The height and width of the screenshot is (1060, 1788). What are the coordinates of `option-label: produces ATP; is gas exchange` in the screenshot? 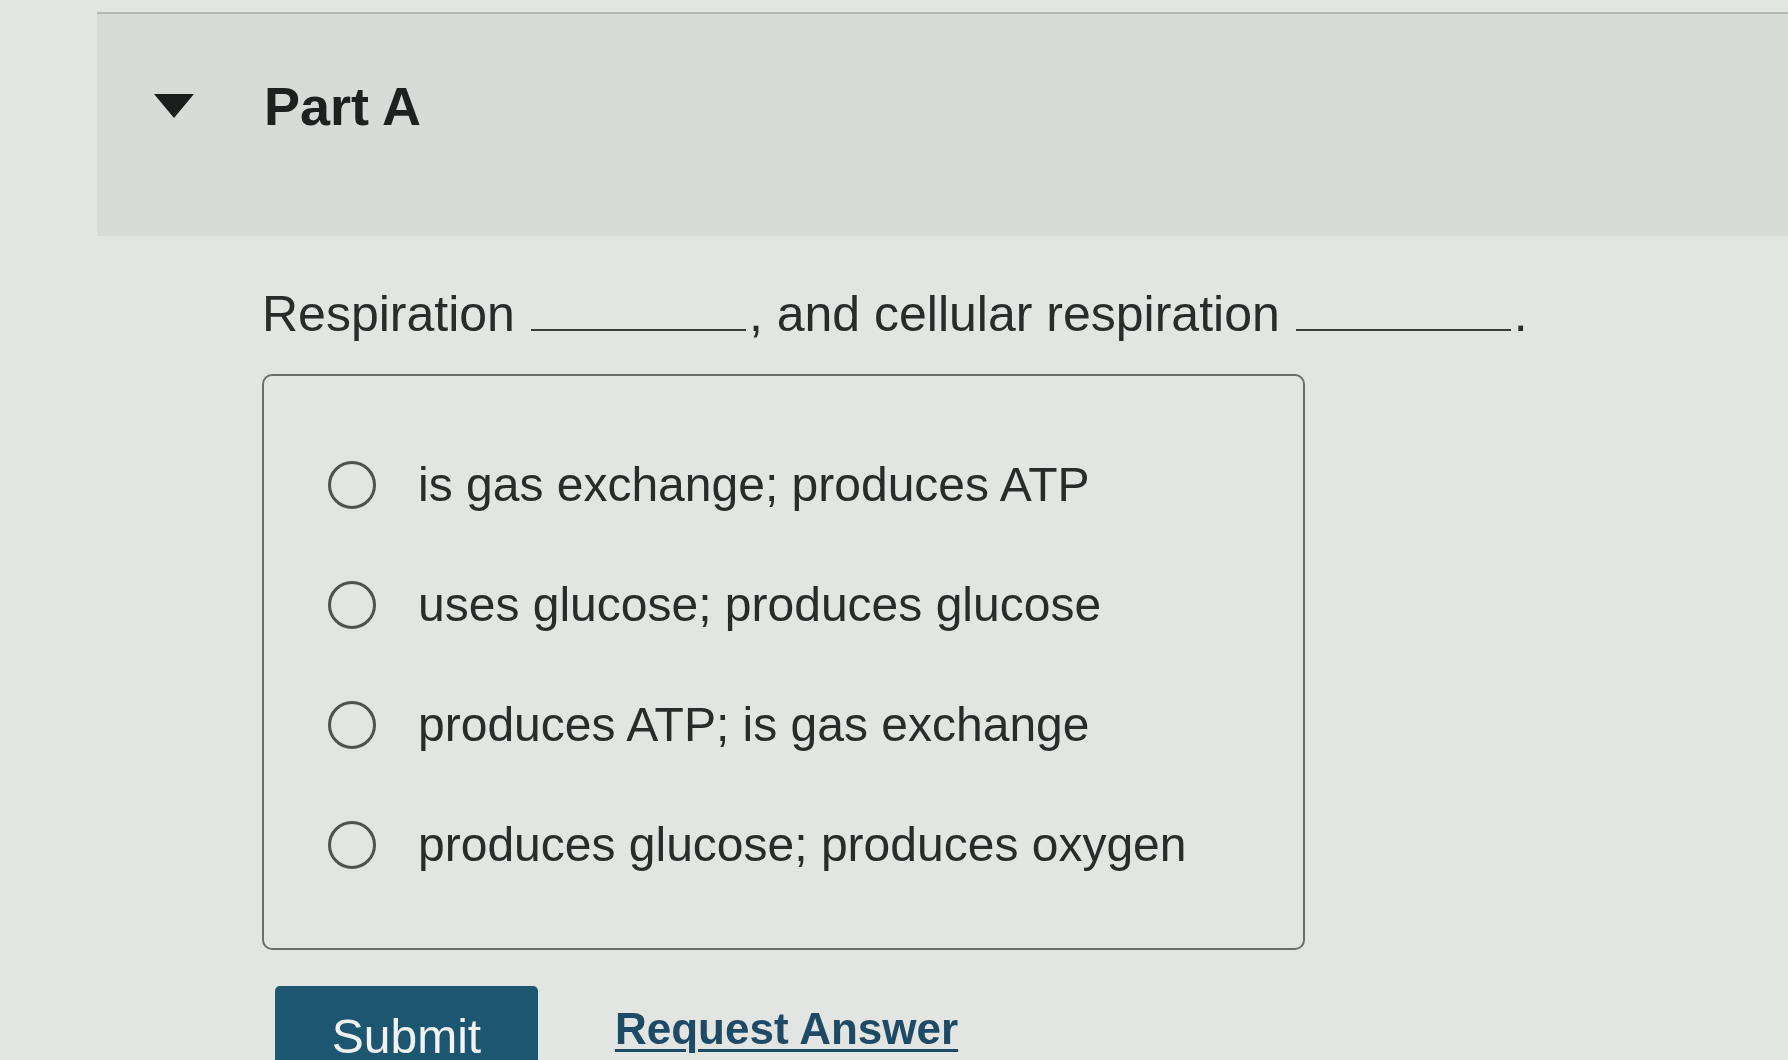 It's located at (754, 725).